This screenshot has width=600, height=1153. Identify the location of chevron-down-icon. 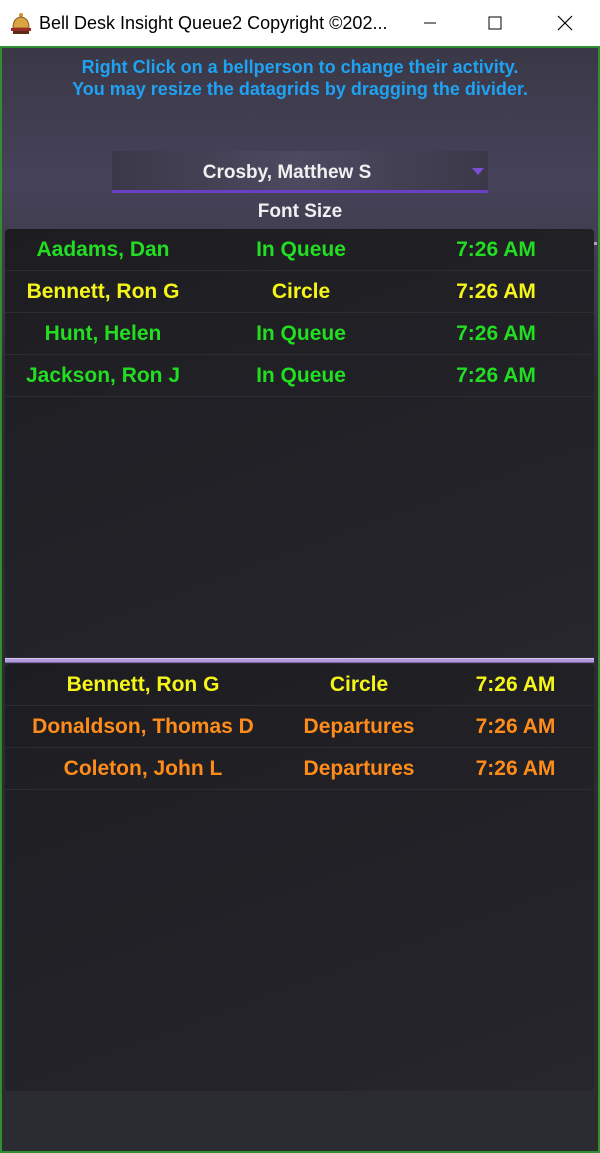
(478, 172).